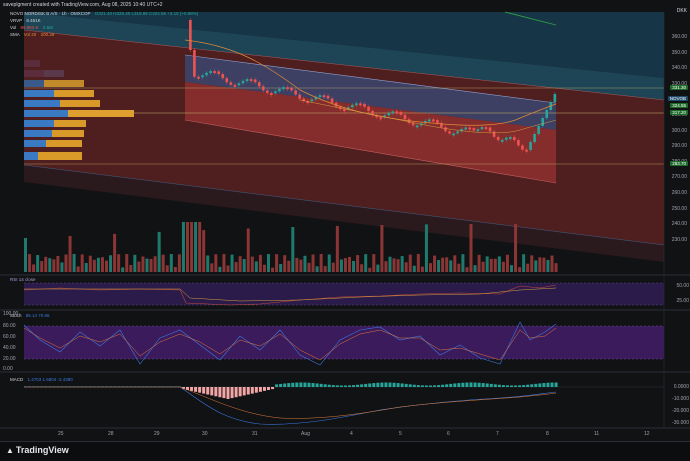 Image resolution: width=690 pixels, height=461 pixels. What do you see at coordinates (25, 20) in the screenshot?
I see `vrvp-legend: VRVP 8.451K` at bounding box center [25, 20].